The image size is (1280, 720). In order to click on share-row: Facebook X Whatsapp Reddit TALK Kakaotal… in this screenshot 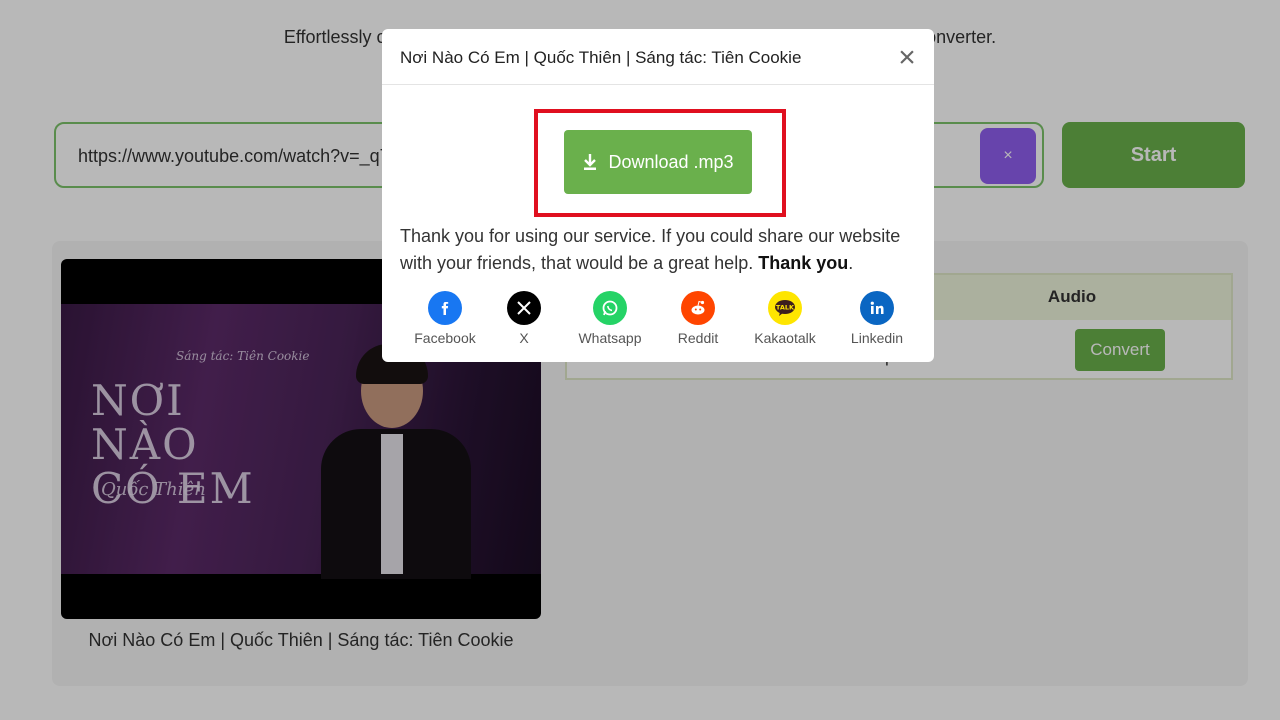, I will do `click(660, 321)`.